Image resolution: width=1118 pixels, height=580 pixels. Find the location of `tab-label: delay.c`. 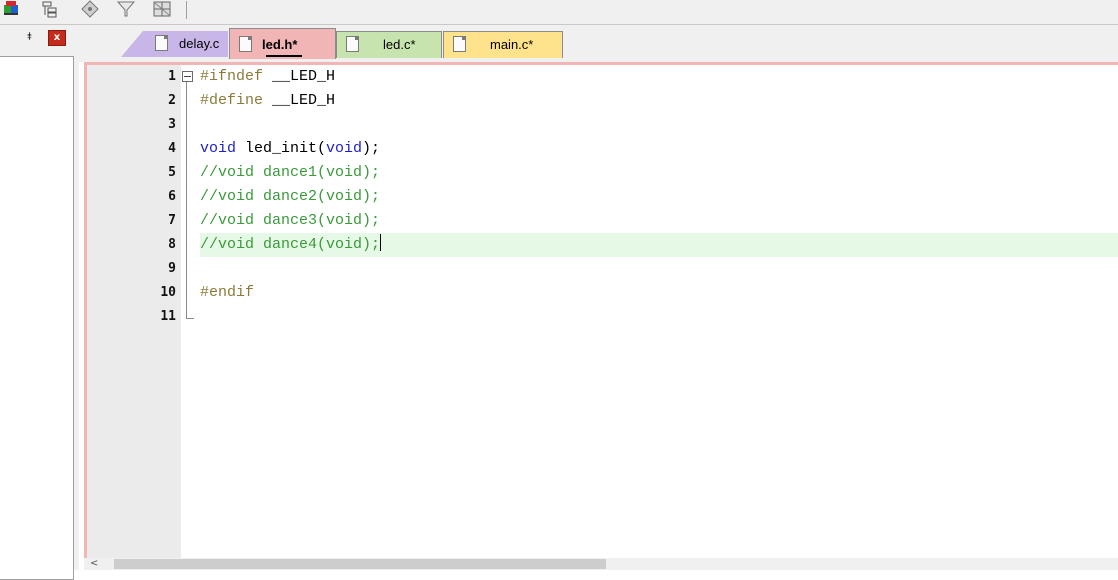

tab-label: delay.c is located at coordinates (199, 43).